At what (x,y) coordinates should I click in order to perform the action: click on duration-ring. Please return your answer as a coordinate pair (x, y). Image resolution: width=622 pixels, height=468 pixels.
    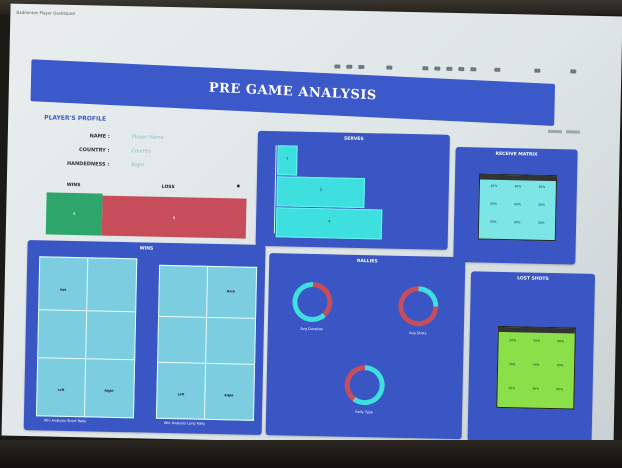
    Looking at the image, I should click on (312, 302).